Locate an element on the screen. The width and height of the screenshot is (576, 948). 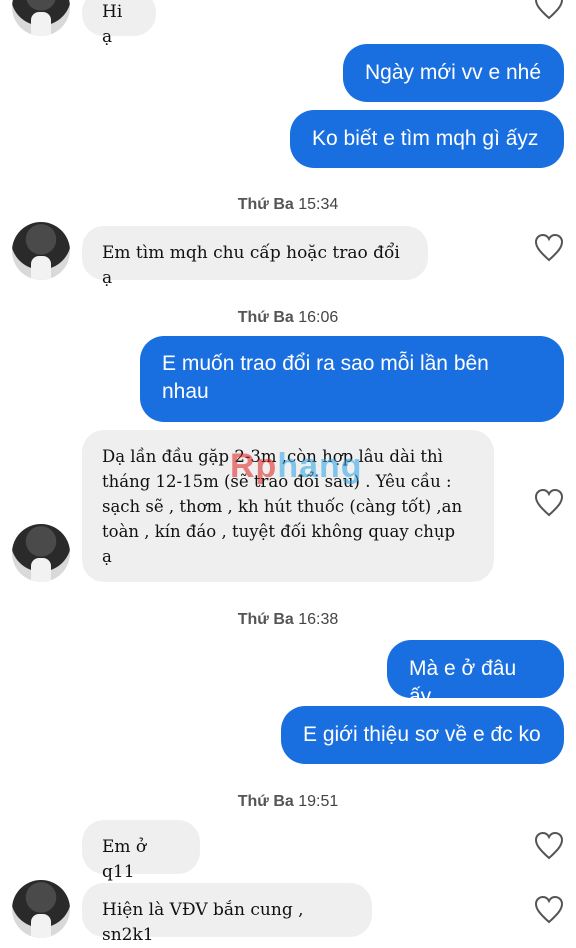
timestamp: Thứ Ba 15:34 is located at coordinates (288, 205).